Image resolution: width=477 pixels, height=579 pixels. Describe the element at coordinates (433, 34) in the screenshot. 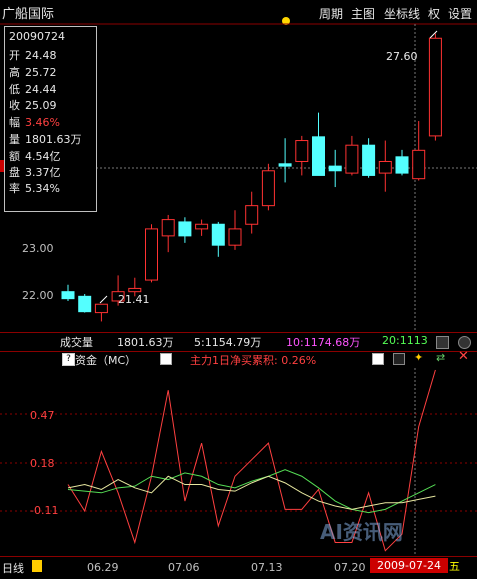

I see `high-arrow` at that location.